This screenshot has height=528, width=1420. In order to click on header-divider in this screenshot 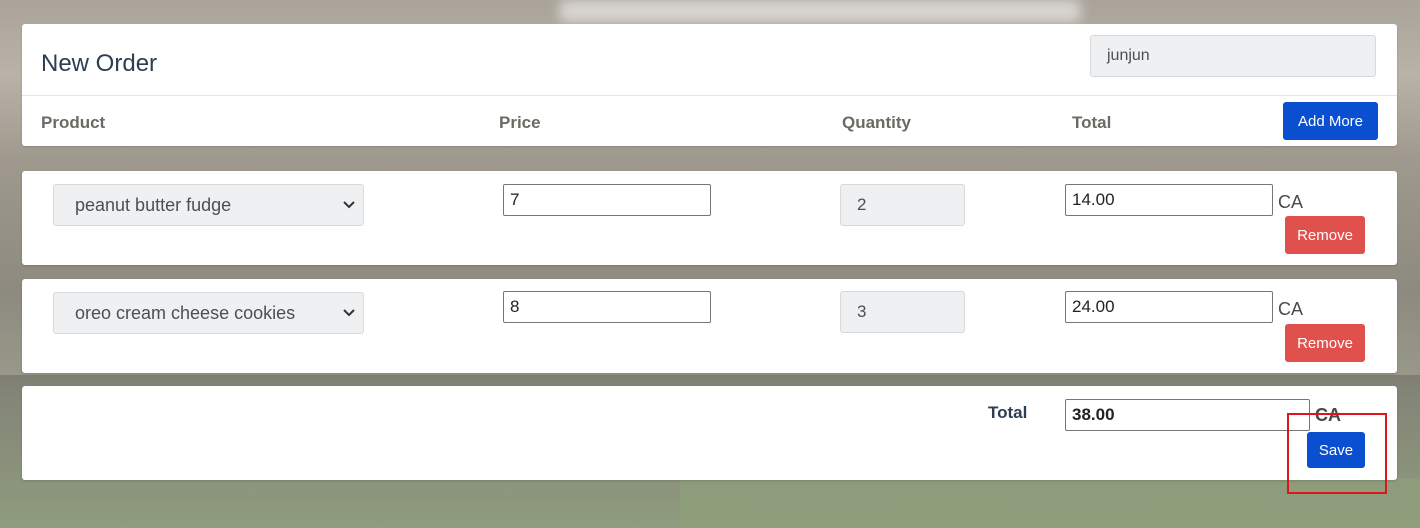, I will do `click(709, 95)`.